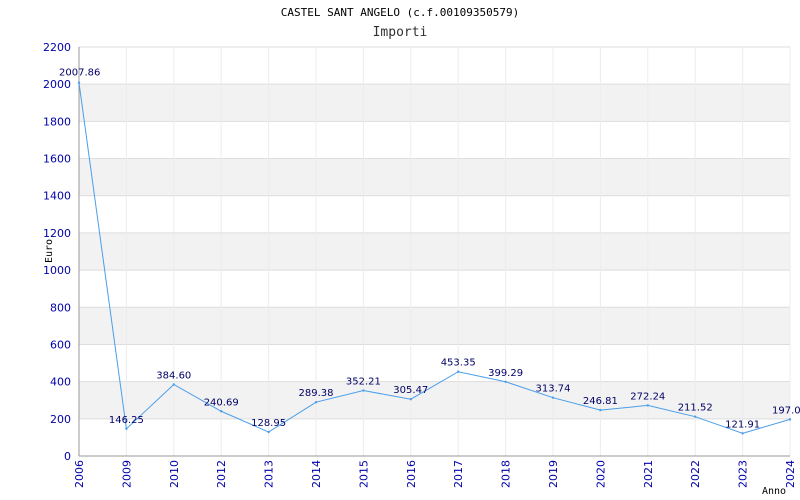 The width and height of the screenshot is (800, 500). I want to click on data-label: 272.24, so click(647, 396).